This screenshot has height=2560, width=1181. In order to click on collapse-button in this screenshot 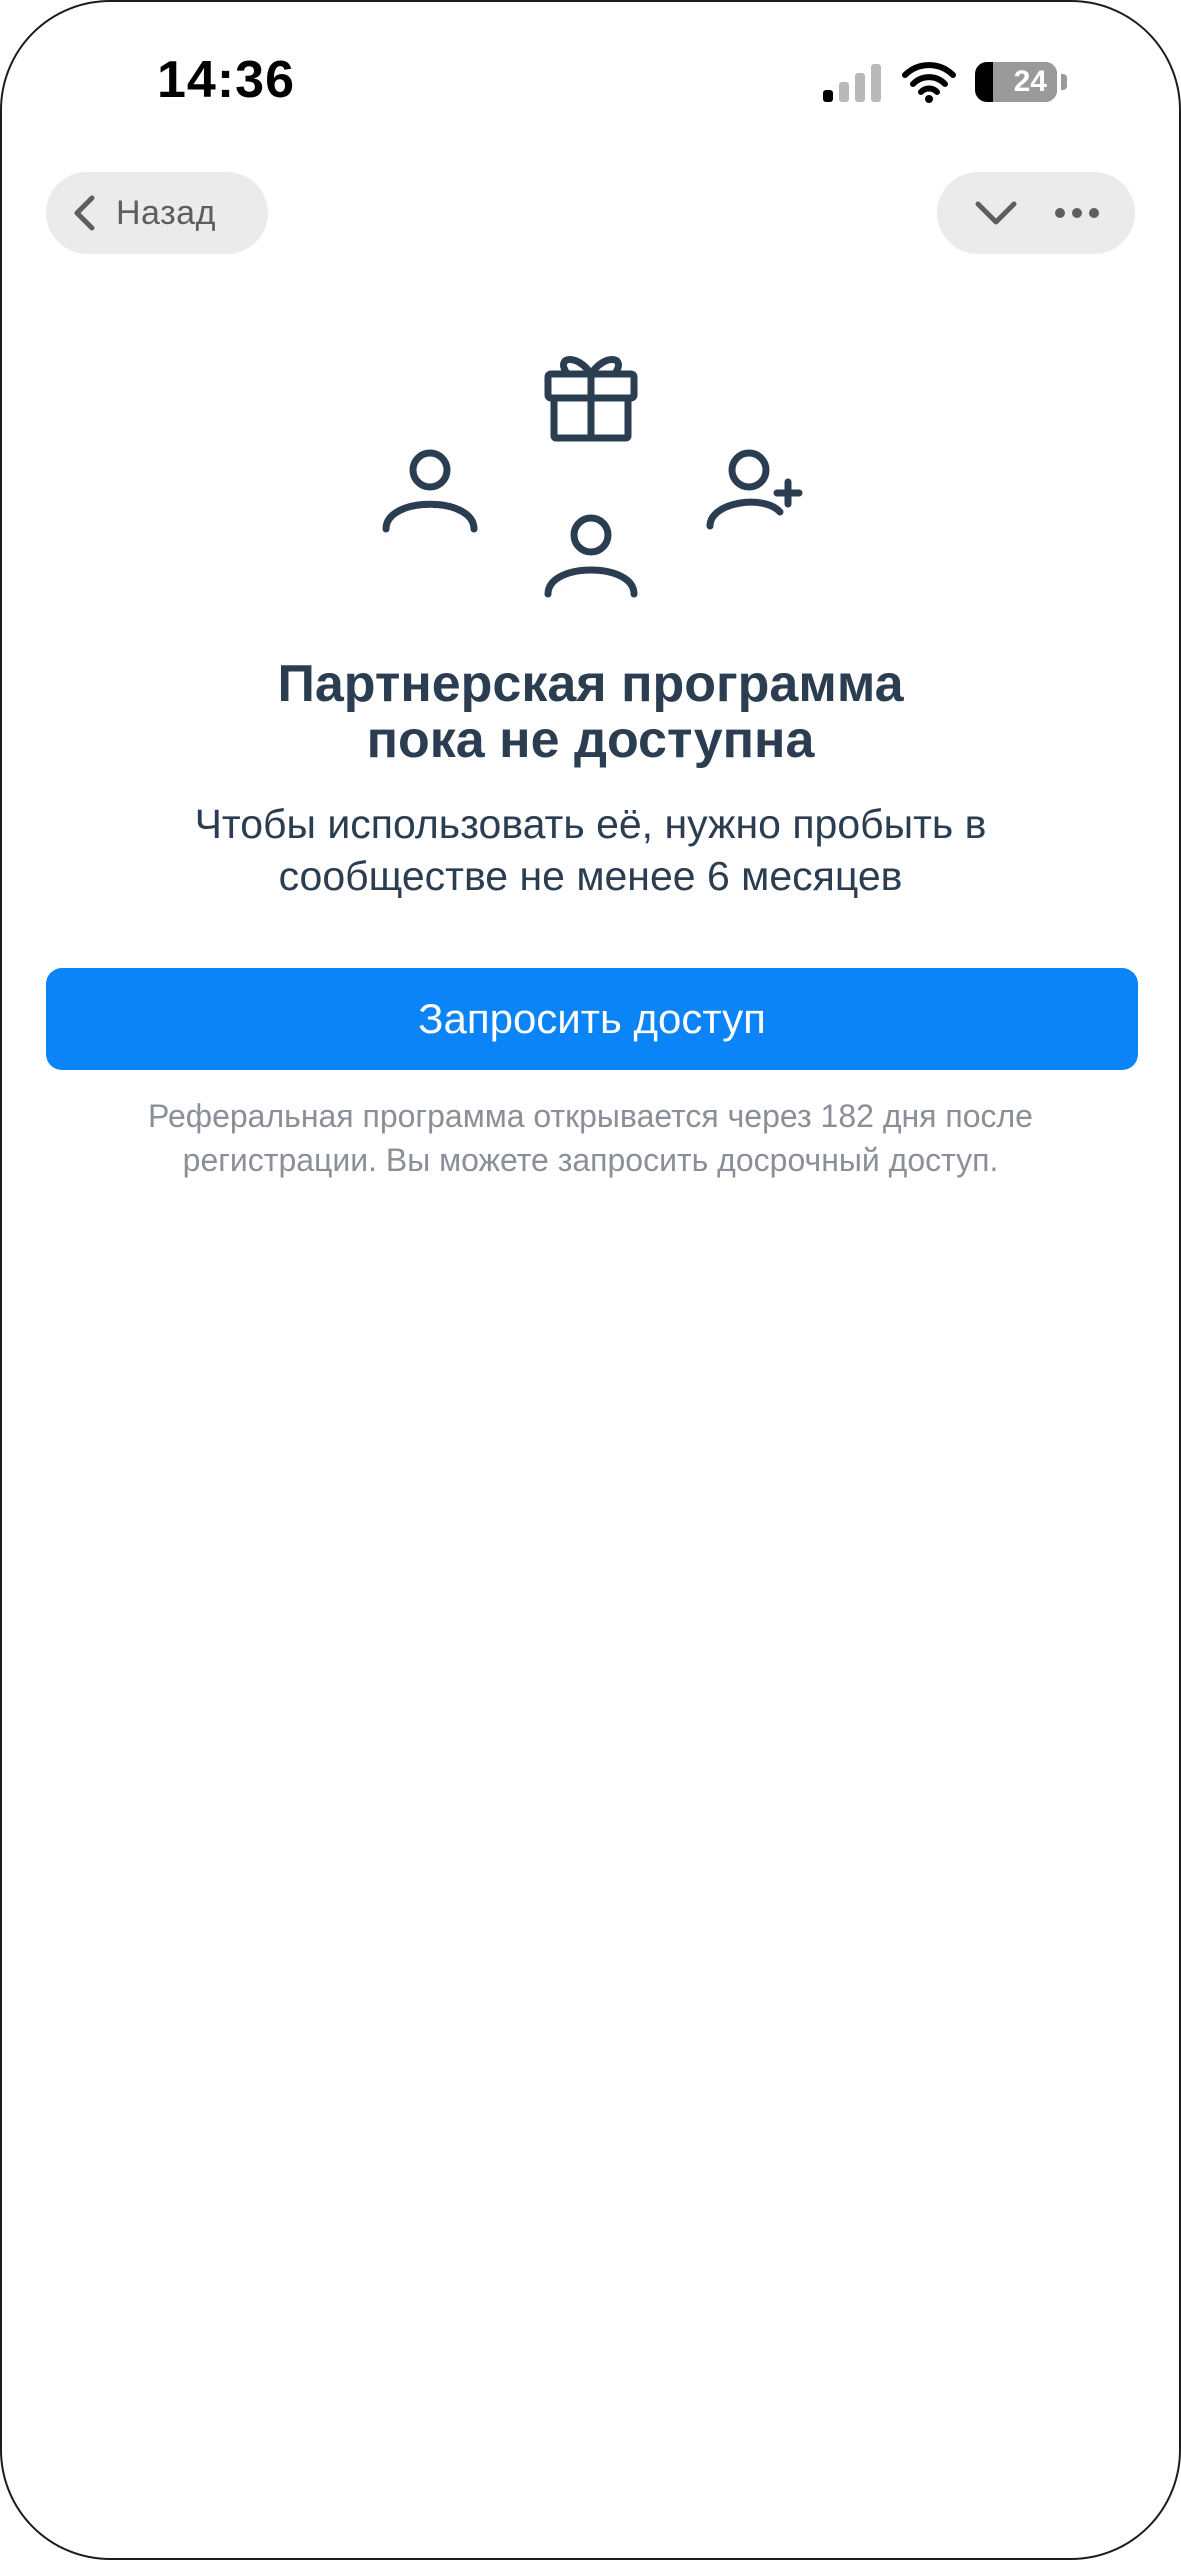, I will do `click(996, 213)`.